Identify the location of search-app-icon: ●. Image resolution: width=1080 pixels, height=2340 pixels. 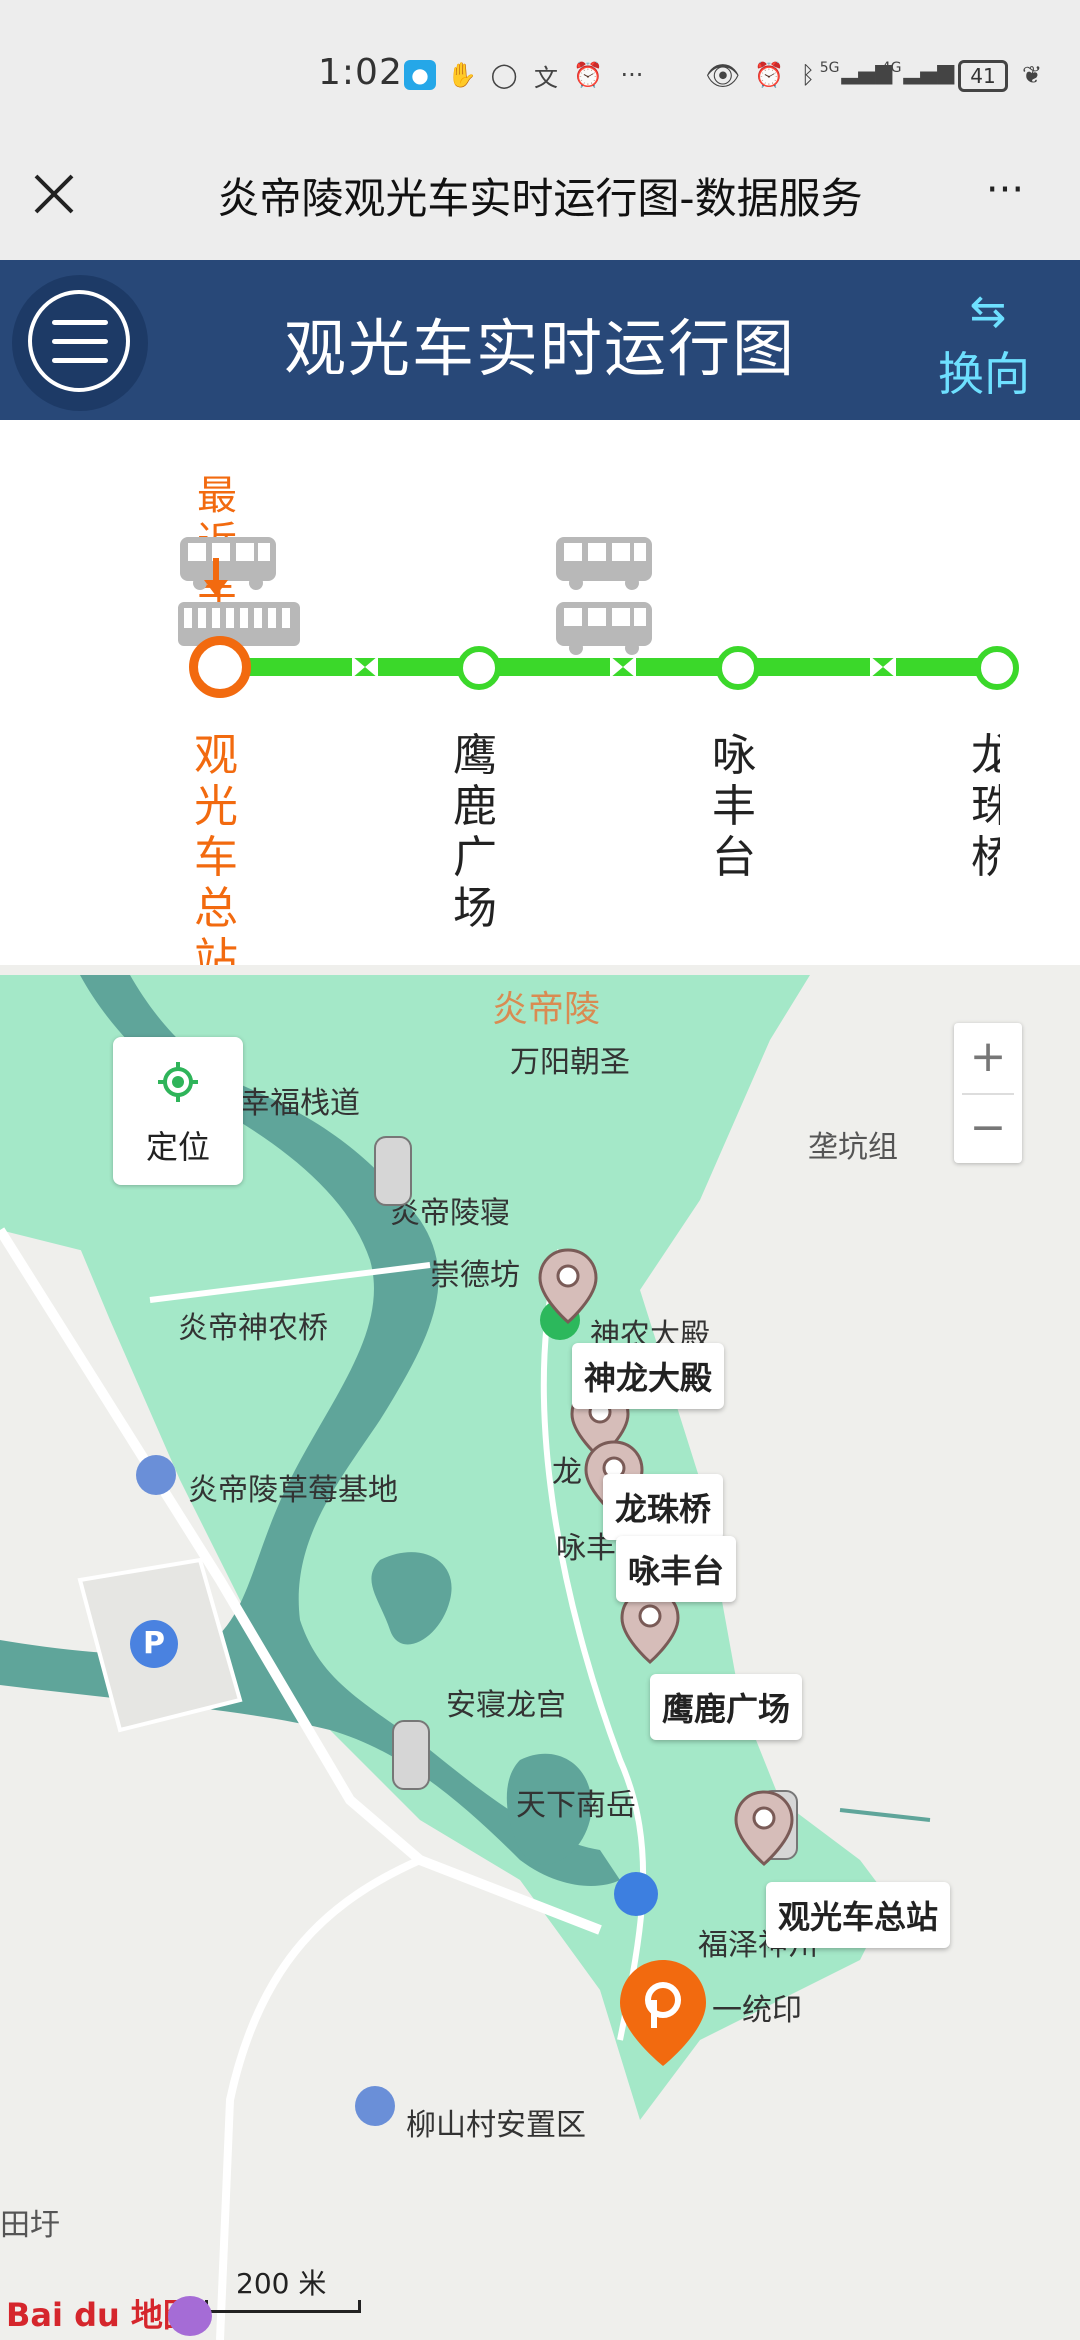
(420, 75).